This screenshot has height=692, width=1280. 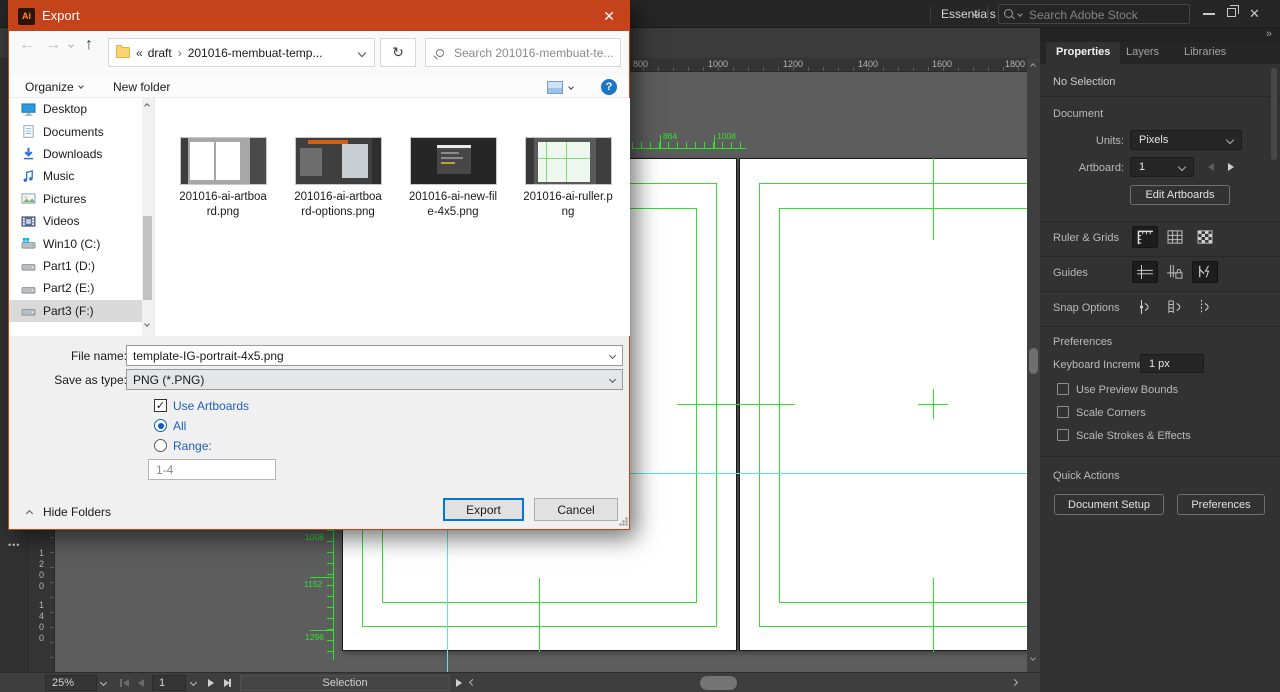 I want to click on show-rulers-icon, so click(x=1145, y=237).